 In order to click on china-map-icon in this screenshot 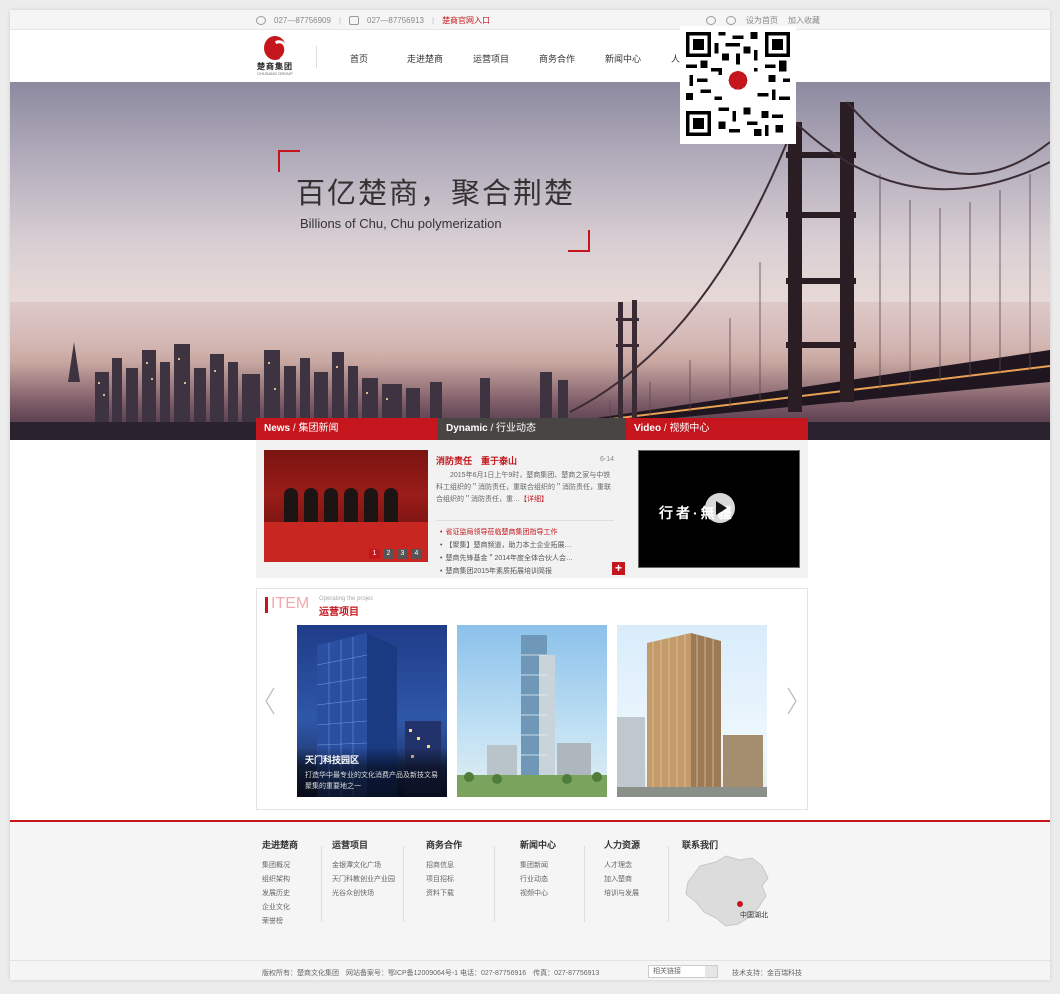, I will do `click(727, 891)`.